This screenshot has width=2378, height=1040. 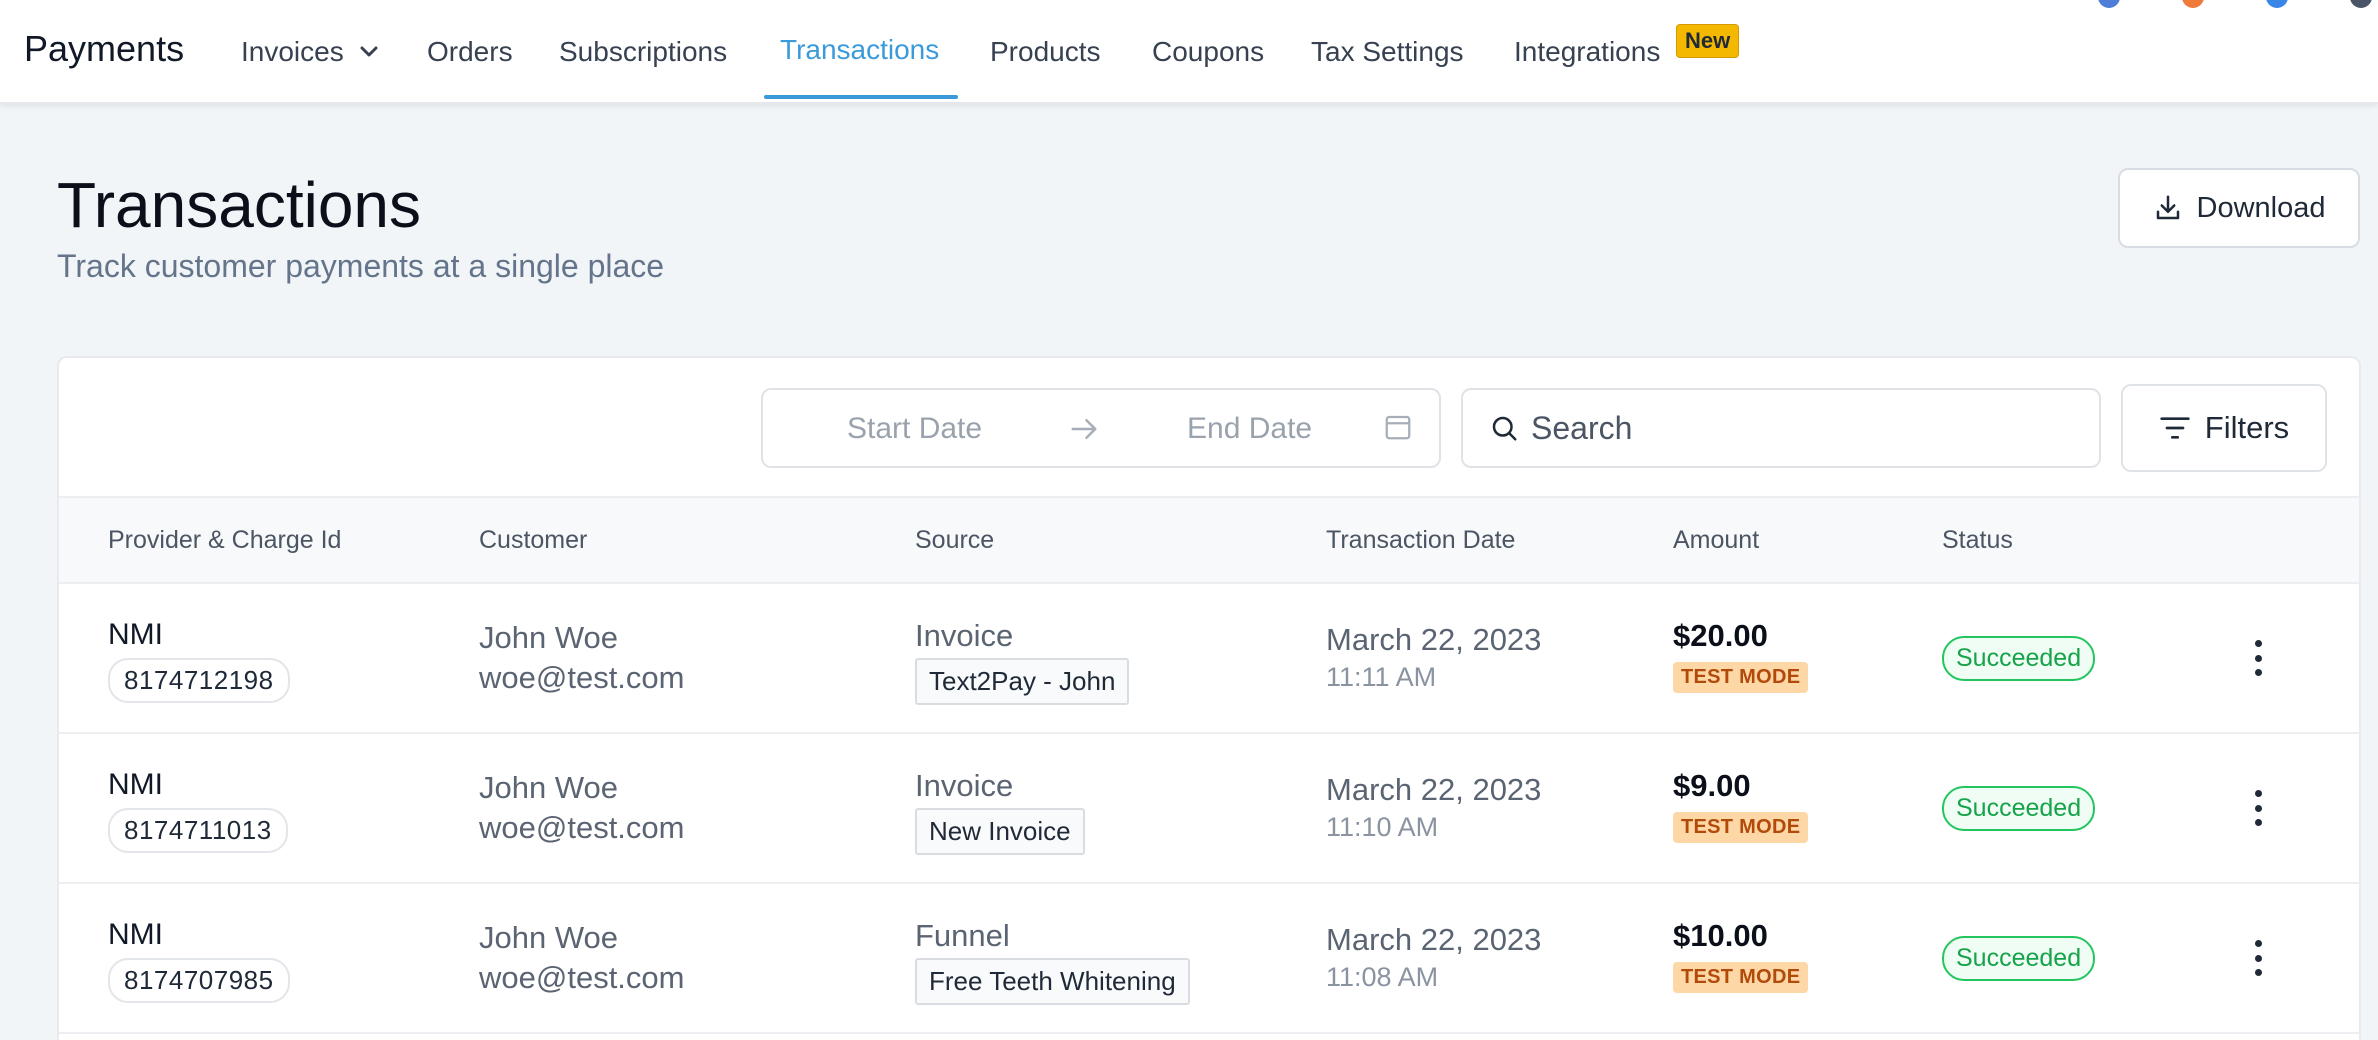 I want to click on transaction-time: 11:11 AM, so click(x=1381, y=677).